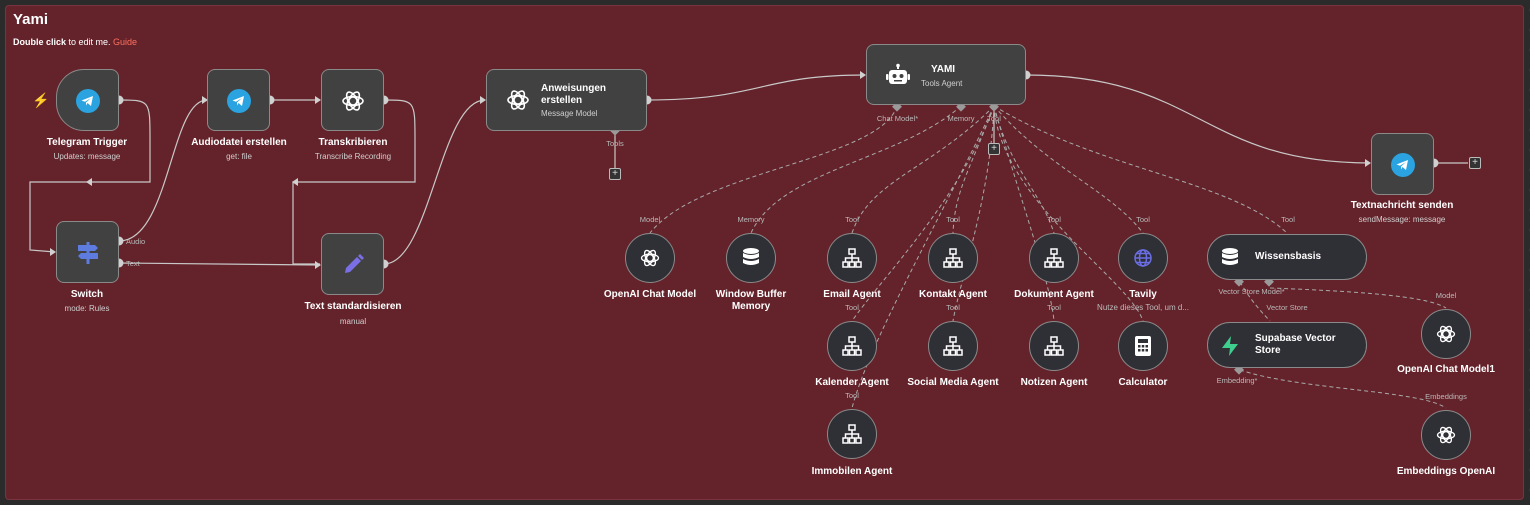  I want to click on switch-label: Switch, so click(87, 294).